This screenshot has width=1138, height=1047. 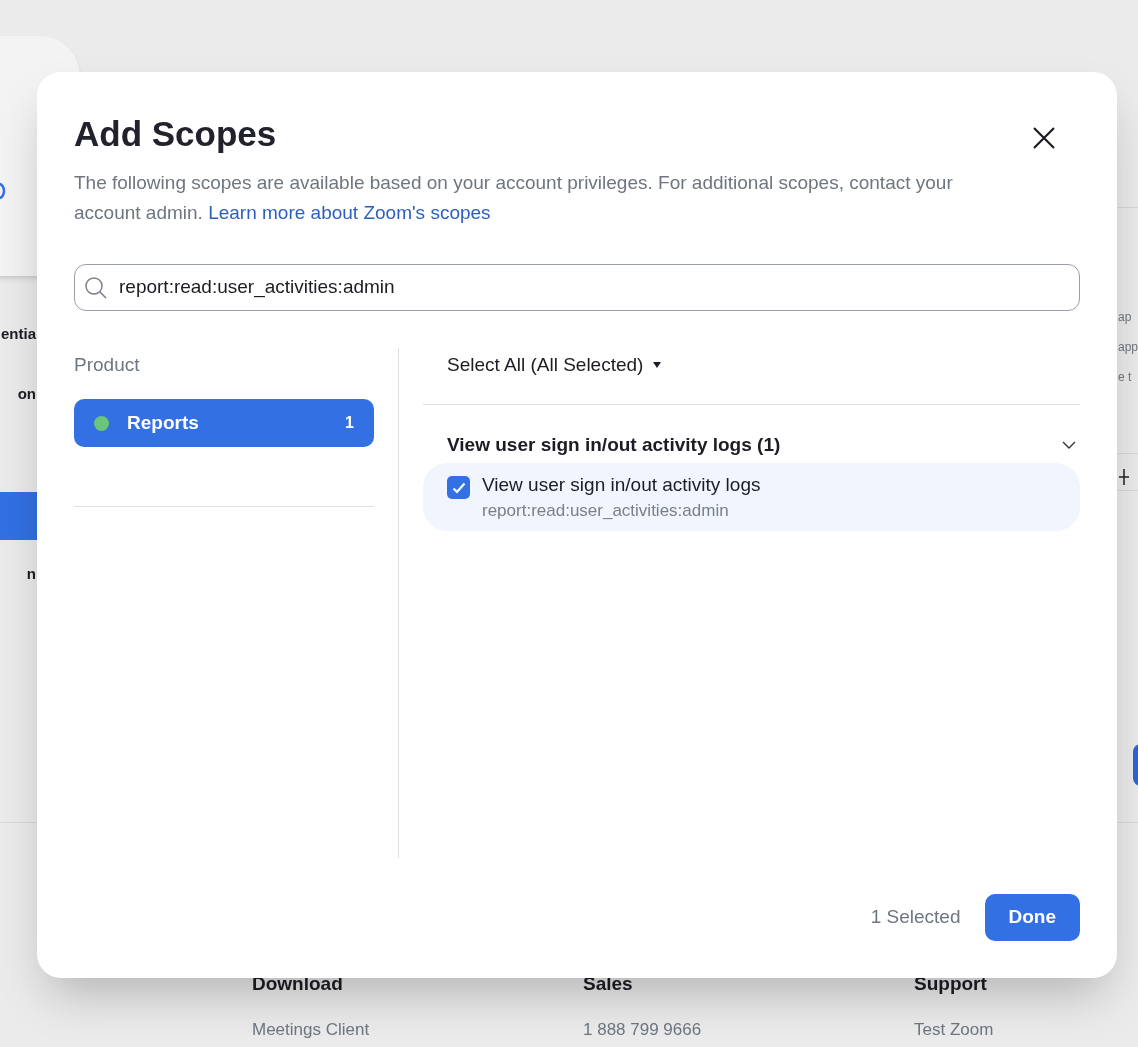 I want to click on caret-icon, so click(x=657, y=365).